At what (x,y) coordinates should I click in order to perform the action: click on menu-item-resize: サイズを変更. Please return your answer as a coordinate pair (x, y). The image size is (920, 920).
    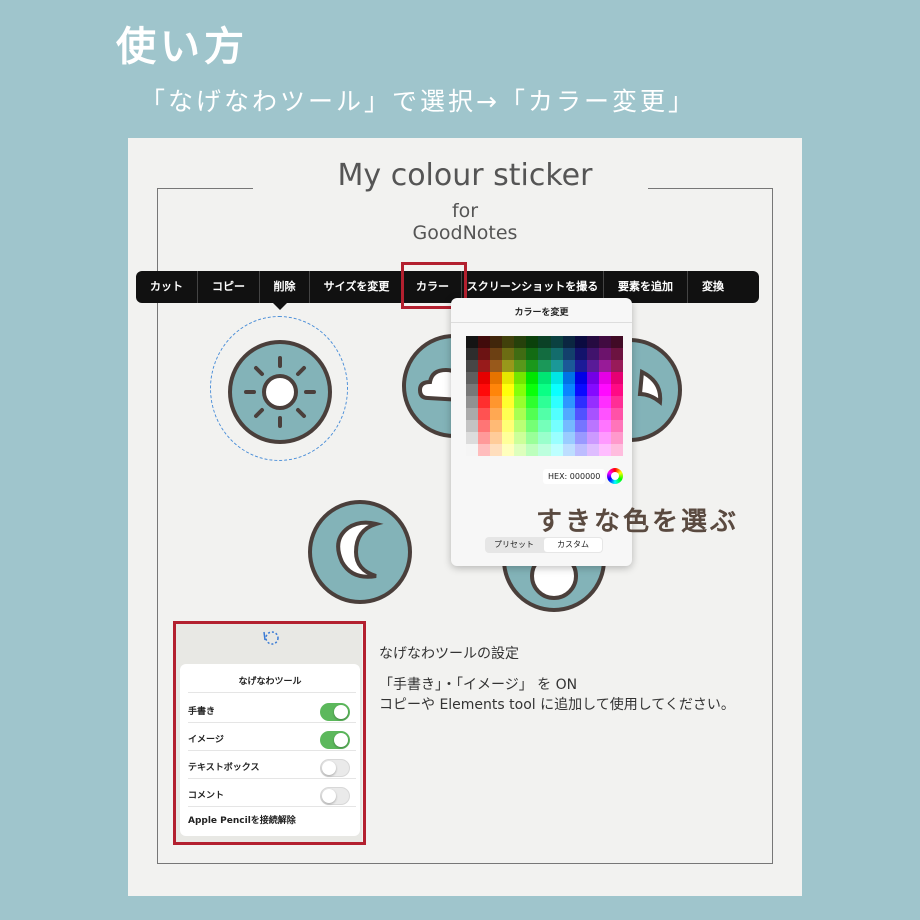
    Looking at the image, I should click on (357, 287).